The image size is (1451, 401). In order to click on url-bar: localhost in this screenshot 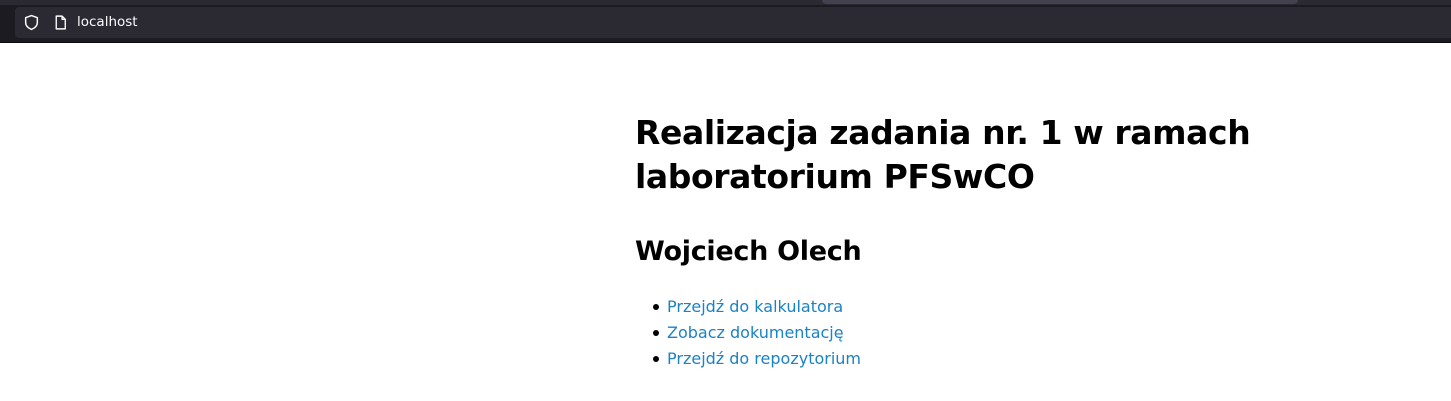, I will do `click(733, 22)`.